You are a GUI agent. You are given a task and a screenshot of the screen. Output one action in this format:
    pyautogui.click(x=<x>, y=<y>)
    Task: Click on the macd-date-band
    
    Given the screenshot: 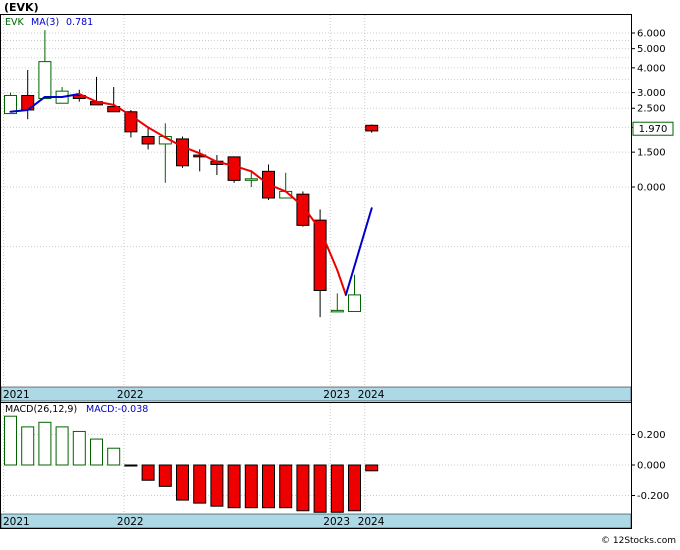 What is the action you would take?
    pyautogui.click(x=316, y=521)
    